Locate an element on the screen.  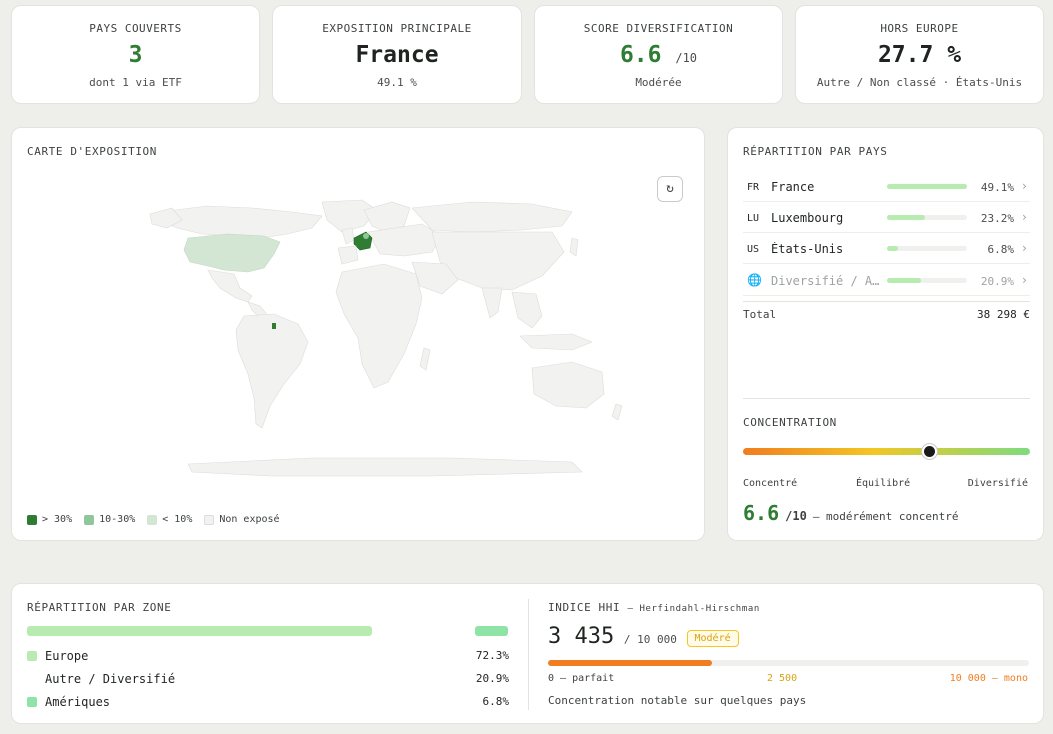
total-value: 38 298 € is located at coordinates (1003, 314).